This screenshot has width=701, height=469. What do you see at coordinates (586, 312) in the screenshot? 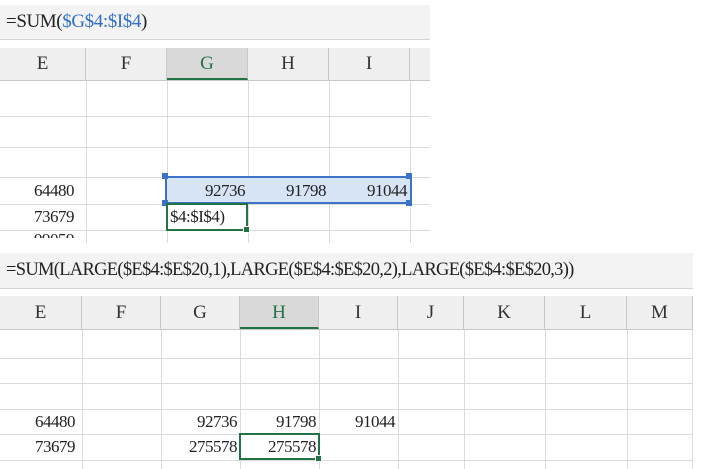
I see `column-header-l: L` at bounding box center [586, 312].